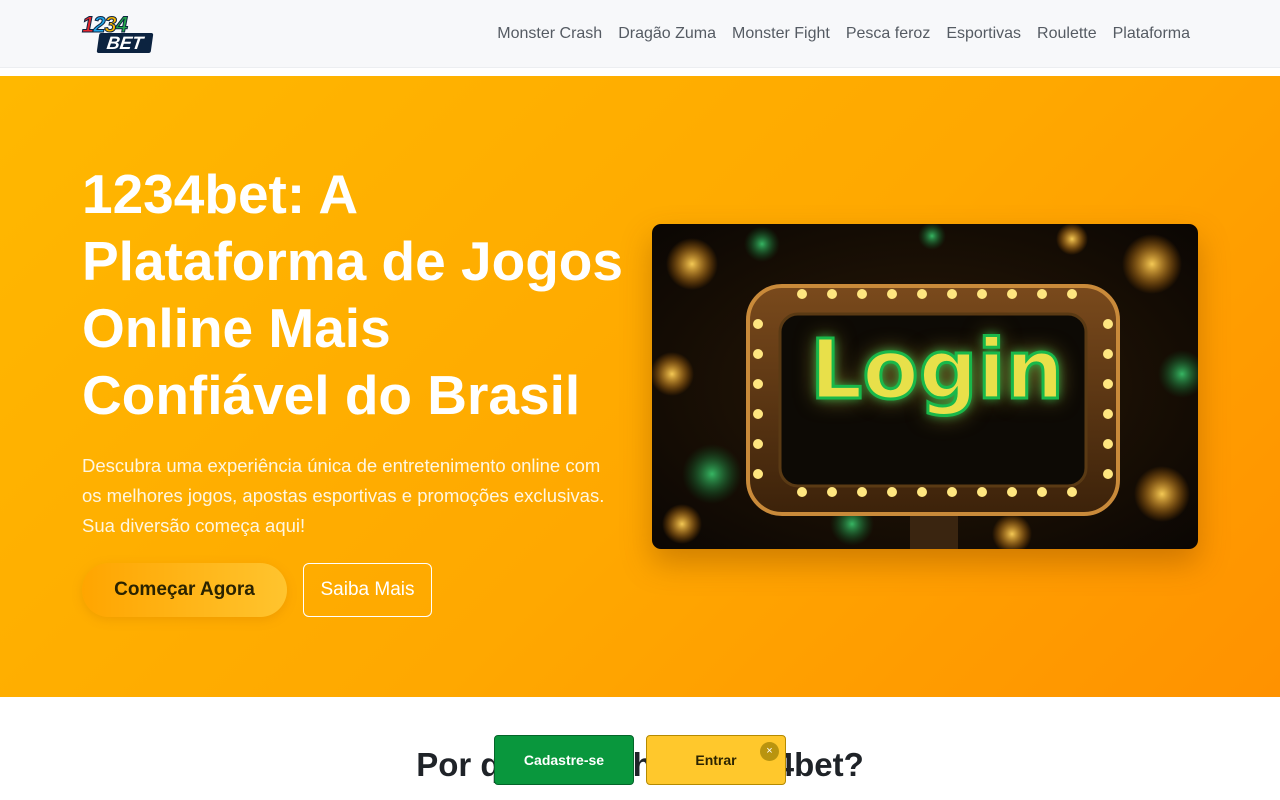 This screenshot has height=800, width=1280. I want to click on nav-link-monster-crash: Monster Crash, so click(549, 34).